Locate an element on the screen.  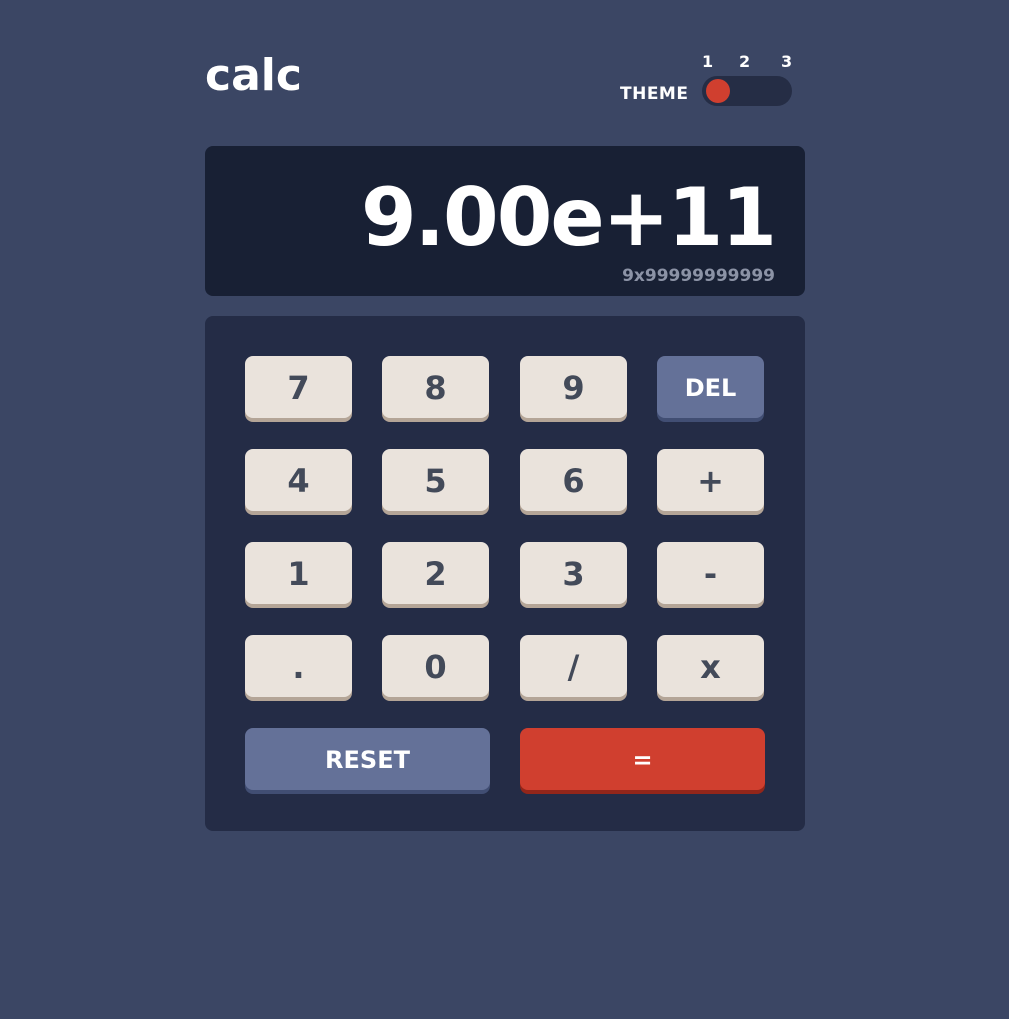
header: calc THEME 1 2 3 is located at coordinates (505, 96).